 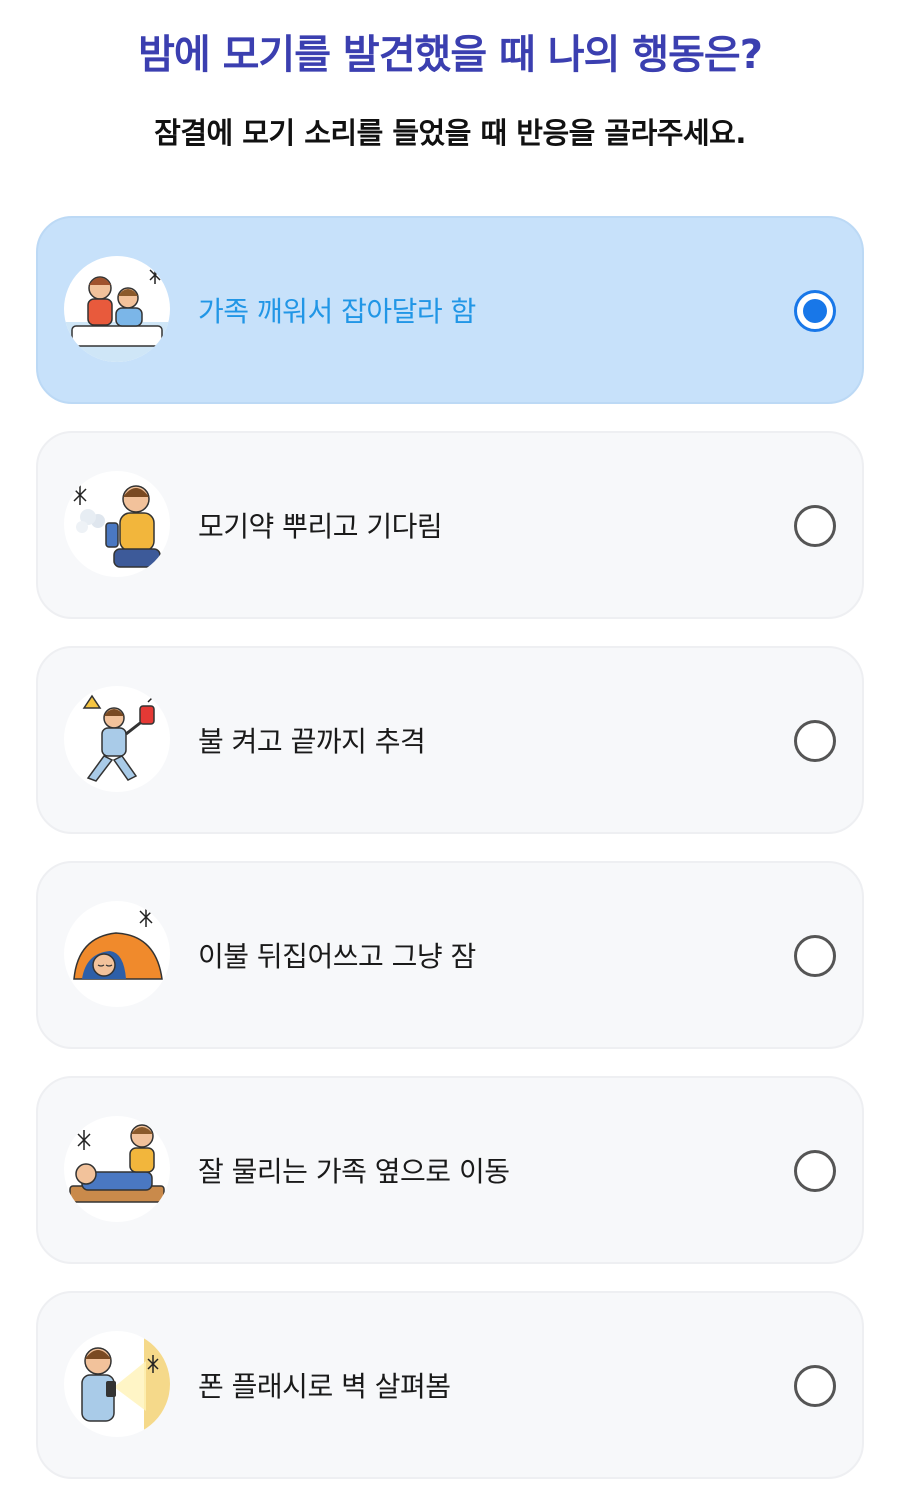 What do you see at coordinates (324, 1386) in the screenshot?
I see `answer-option-label: 폰 플래시로 벽 살펴봄` at bounding box center [324, 1386].